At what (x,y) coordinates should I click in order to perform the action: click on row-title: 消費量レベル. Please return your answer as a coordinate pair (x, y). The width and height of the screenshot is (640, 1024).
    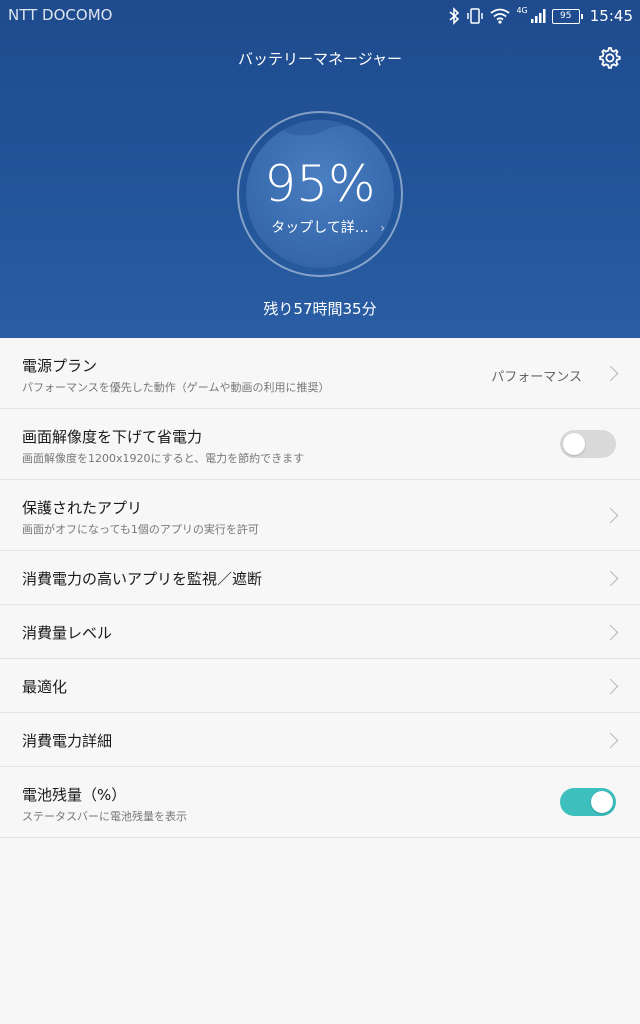
    Looking at the image, I should click on (67, 633).